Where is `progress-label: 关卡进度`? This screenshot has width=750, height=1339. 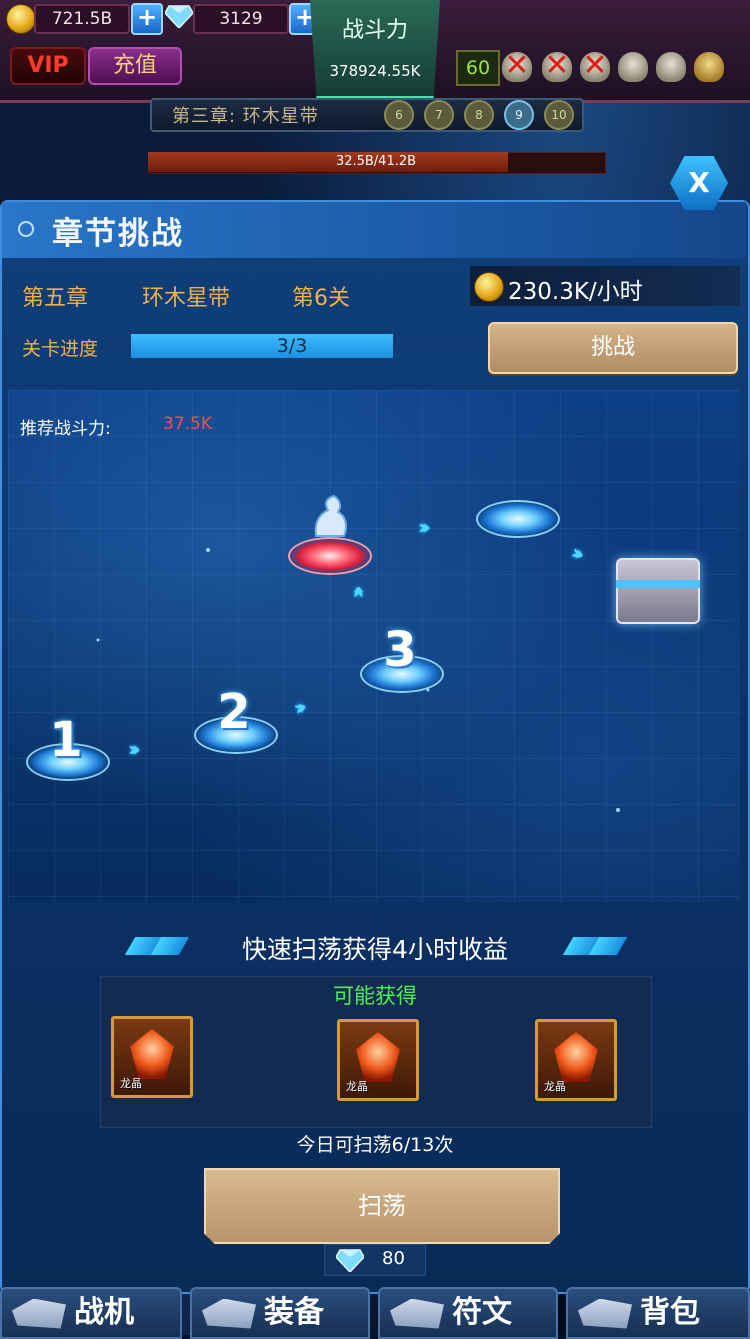
progress-label: 关卡进度 is located at coordinates (60, 349).